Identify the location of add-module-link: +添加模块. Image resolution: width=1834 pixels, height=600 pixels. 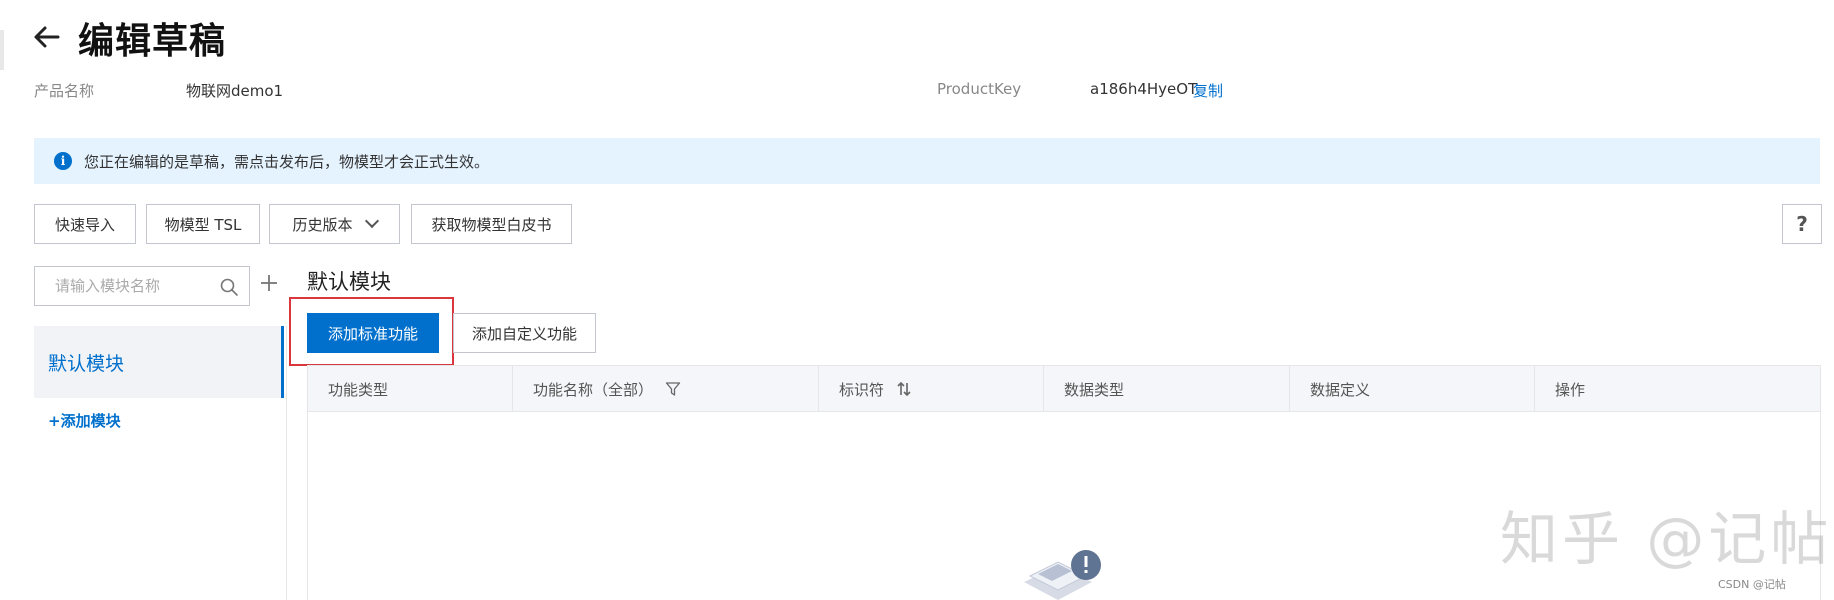
(84, 420).